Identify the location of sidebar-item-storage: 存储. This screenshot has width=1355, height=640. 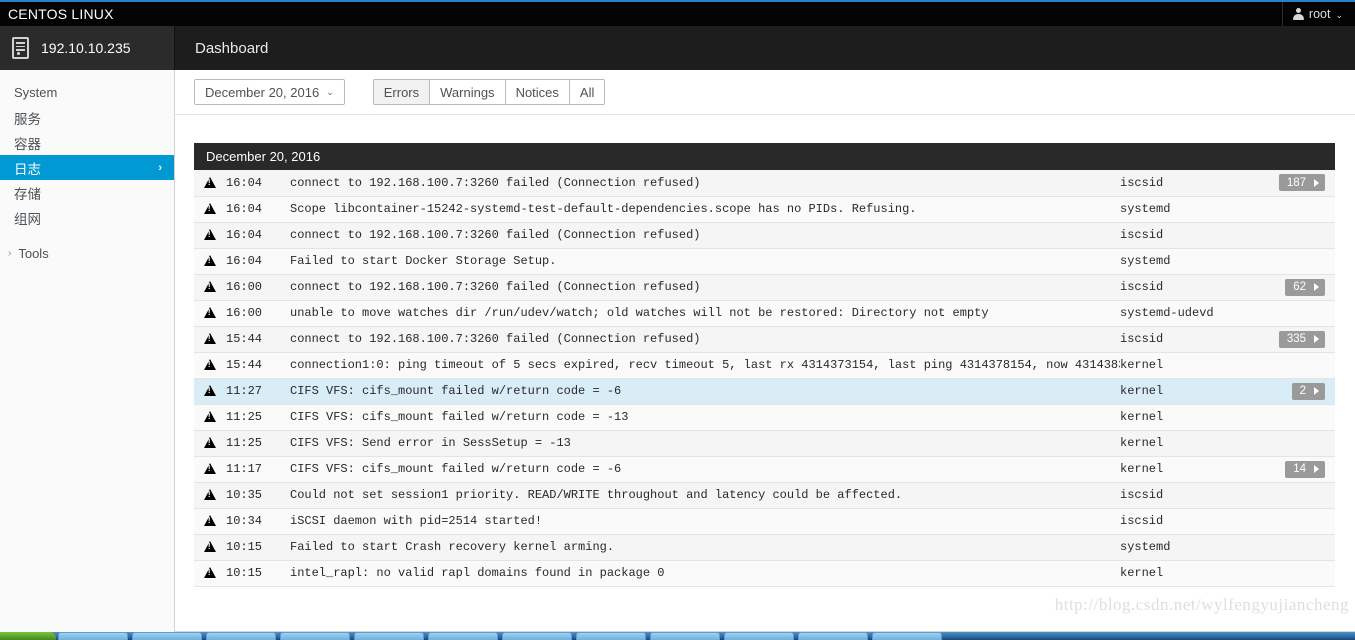
(87, 192).